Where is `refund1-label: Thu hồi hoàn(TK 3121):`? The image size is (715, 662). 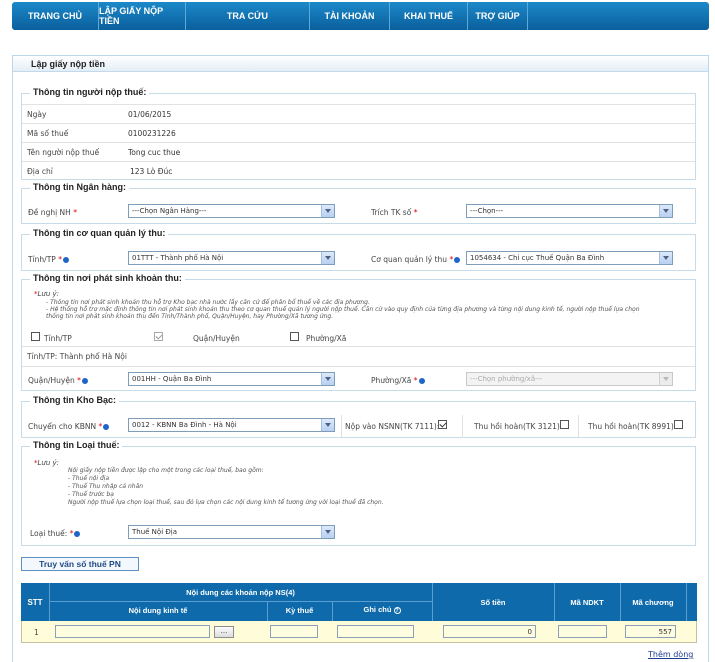
refund1-label: Thu hồi hoàn(TK 3121): is located at coordinates (518, 426).